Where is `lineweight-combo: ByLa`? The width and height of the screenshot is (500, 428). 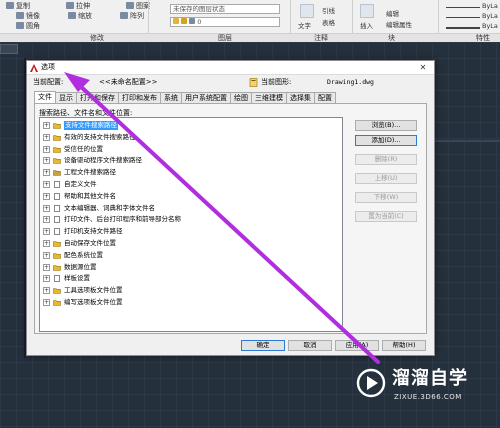 lineweight-combo: ByLa is located at coordinates (490, 26).